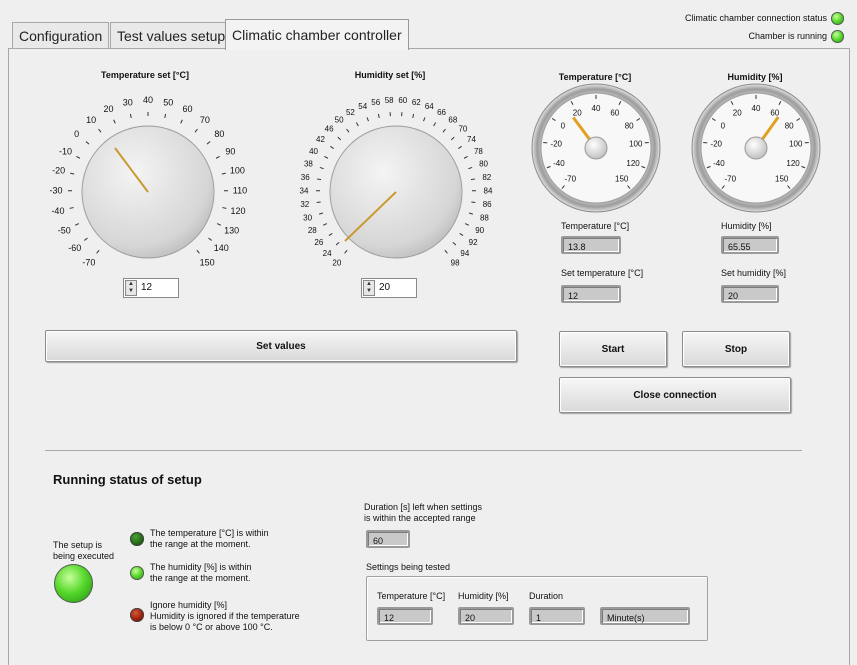 The width and height of the screenshot is (857, 665). I want to click on humidity-set-input: ▲▼ 20, so click(389, 288).